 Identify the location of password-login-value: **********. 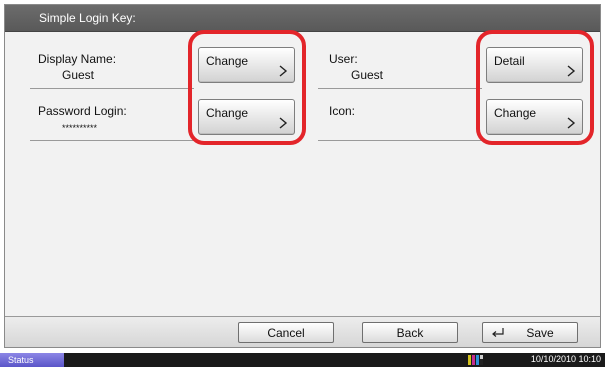
(80, 128).